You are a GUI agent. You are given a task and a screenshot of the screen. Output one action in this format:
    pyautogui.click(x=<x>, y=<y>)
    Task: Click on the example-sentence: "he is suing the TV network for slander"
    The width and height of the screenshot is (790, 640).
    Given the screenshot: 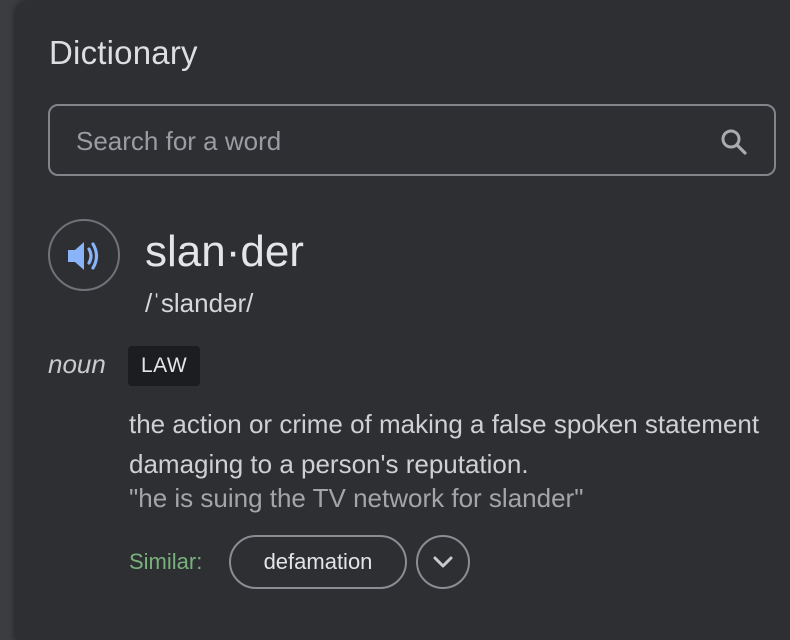 What is the action you would take?
    pyautogui.click(x=356, y=498)
    